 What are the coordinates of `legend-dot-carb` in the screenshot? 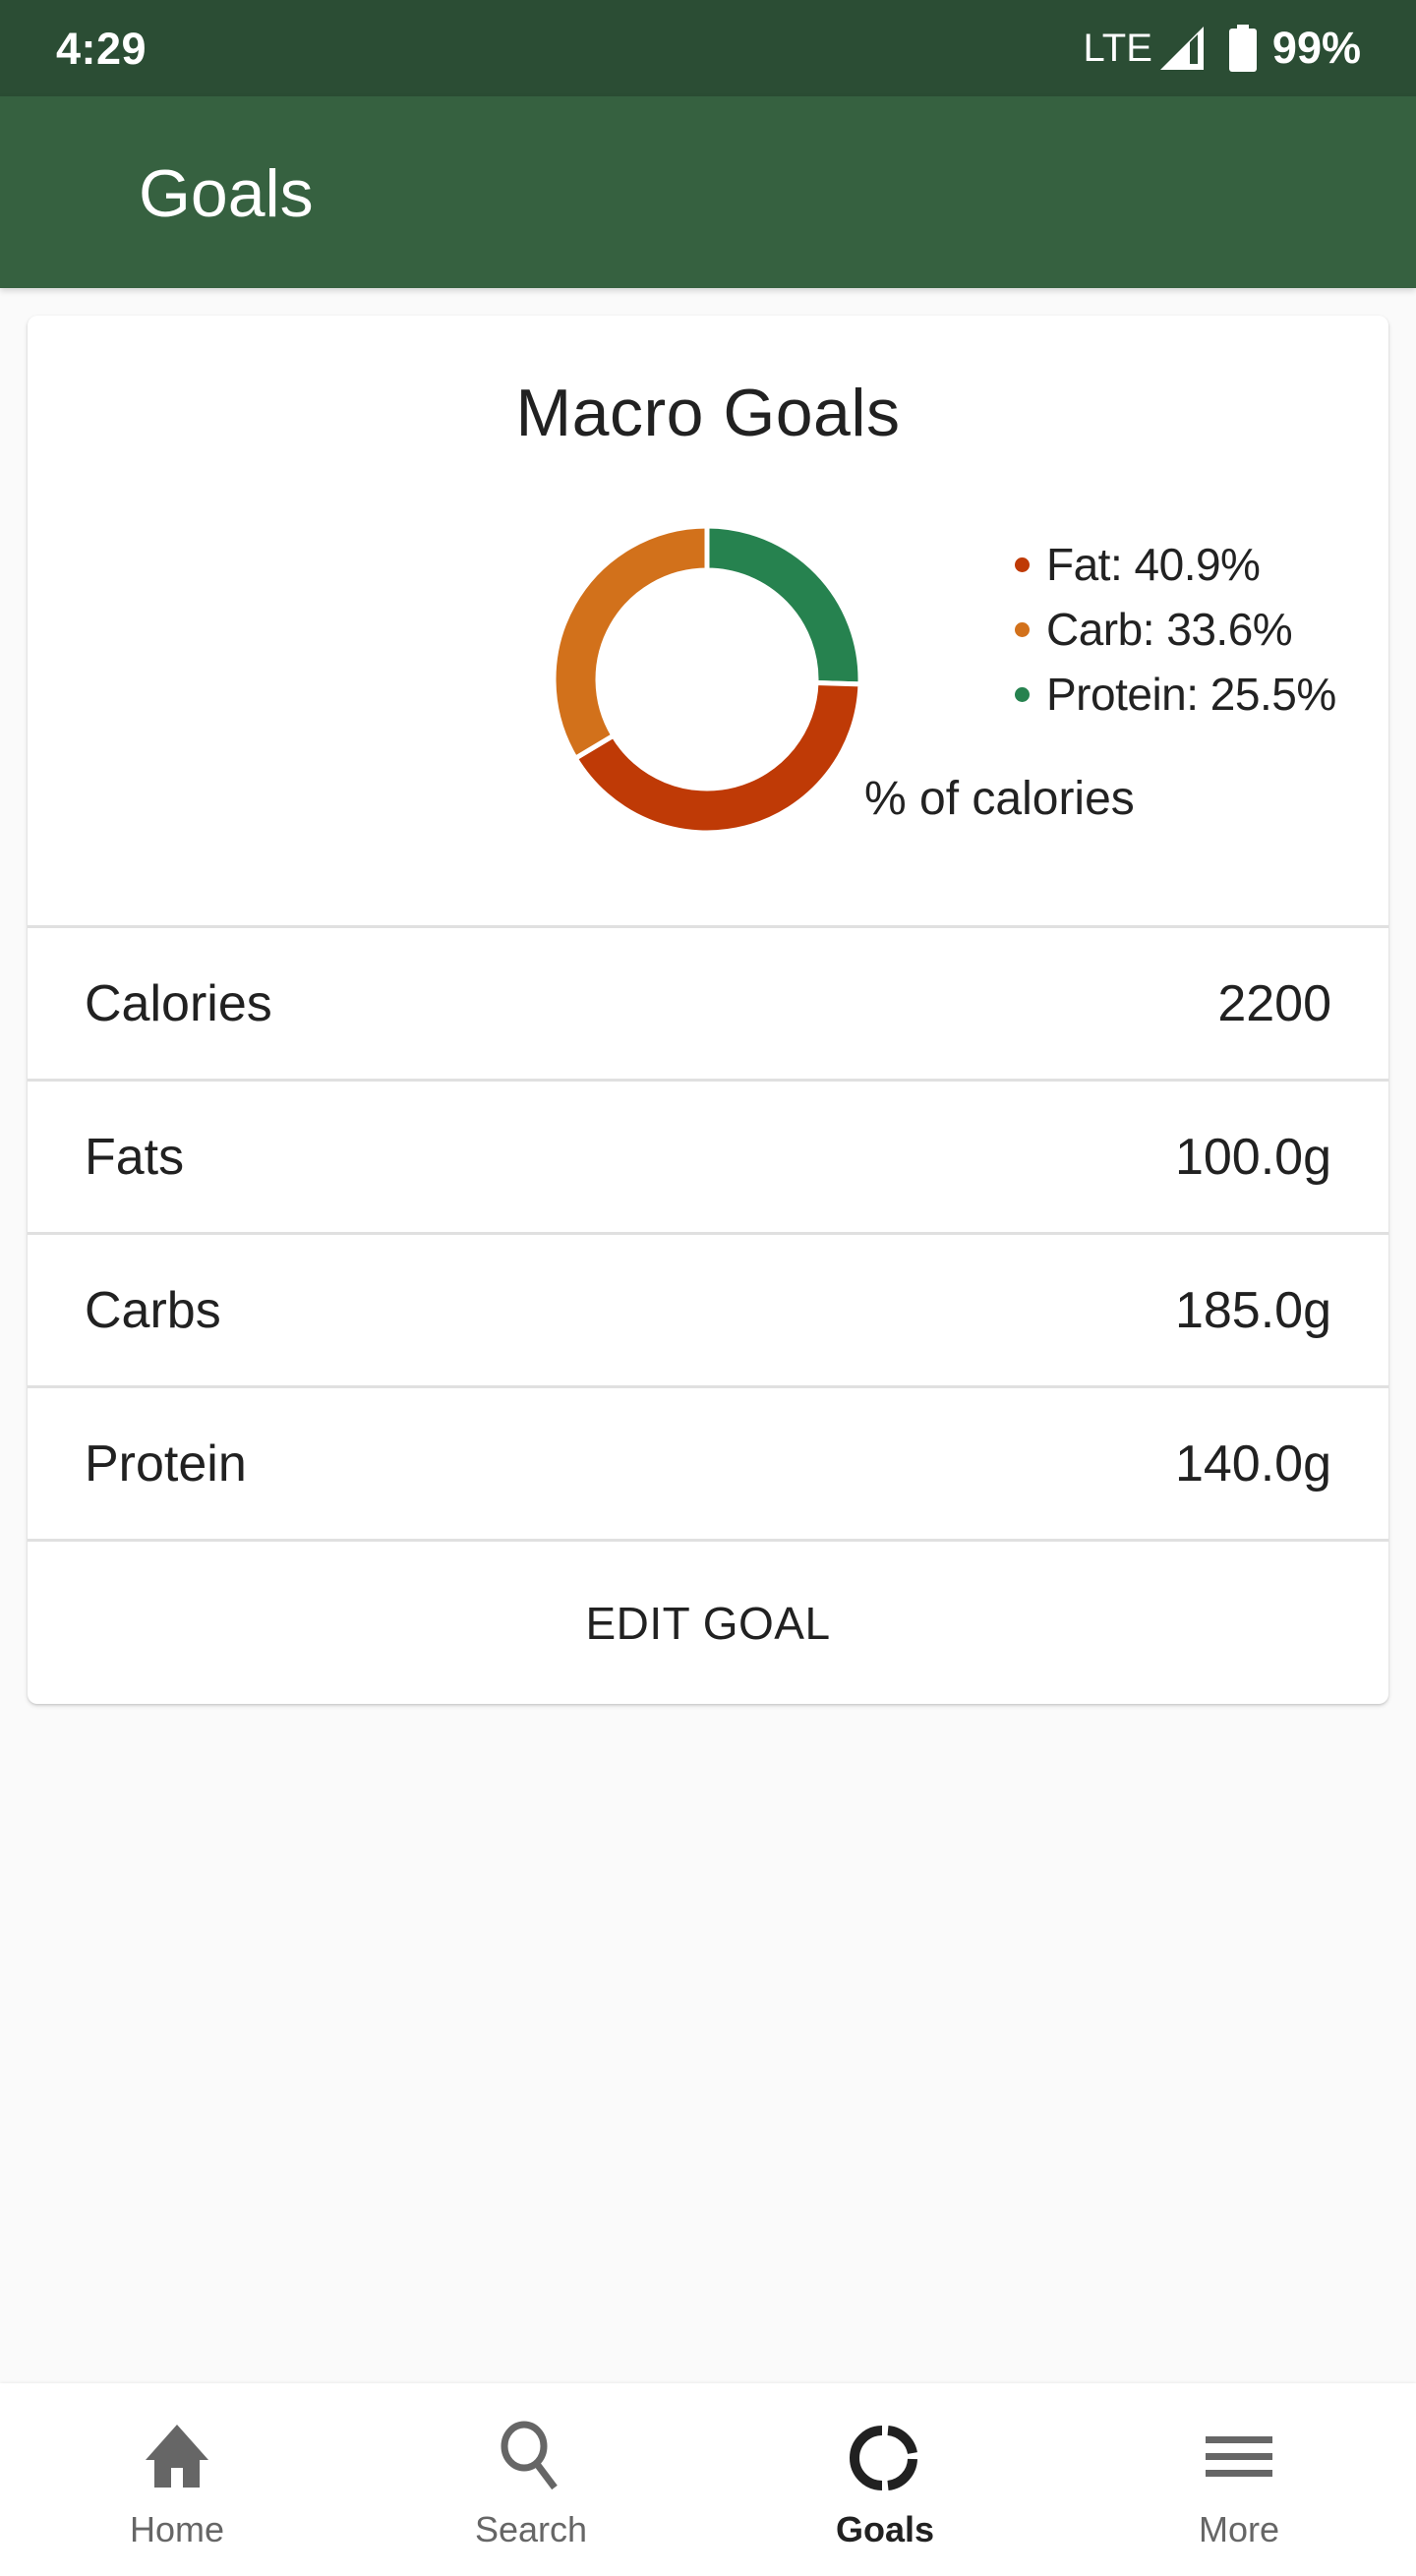 It's located at (1022, 629).